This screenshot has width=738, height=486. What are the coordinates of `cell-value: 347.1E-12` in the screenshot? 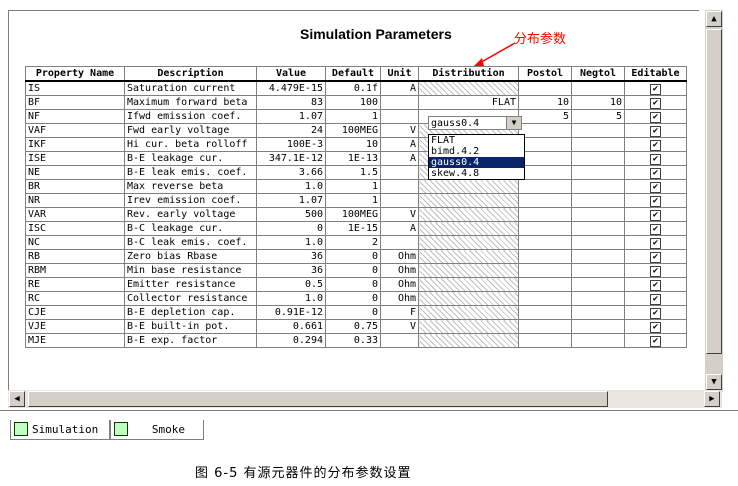 It's located at (291, 158).